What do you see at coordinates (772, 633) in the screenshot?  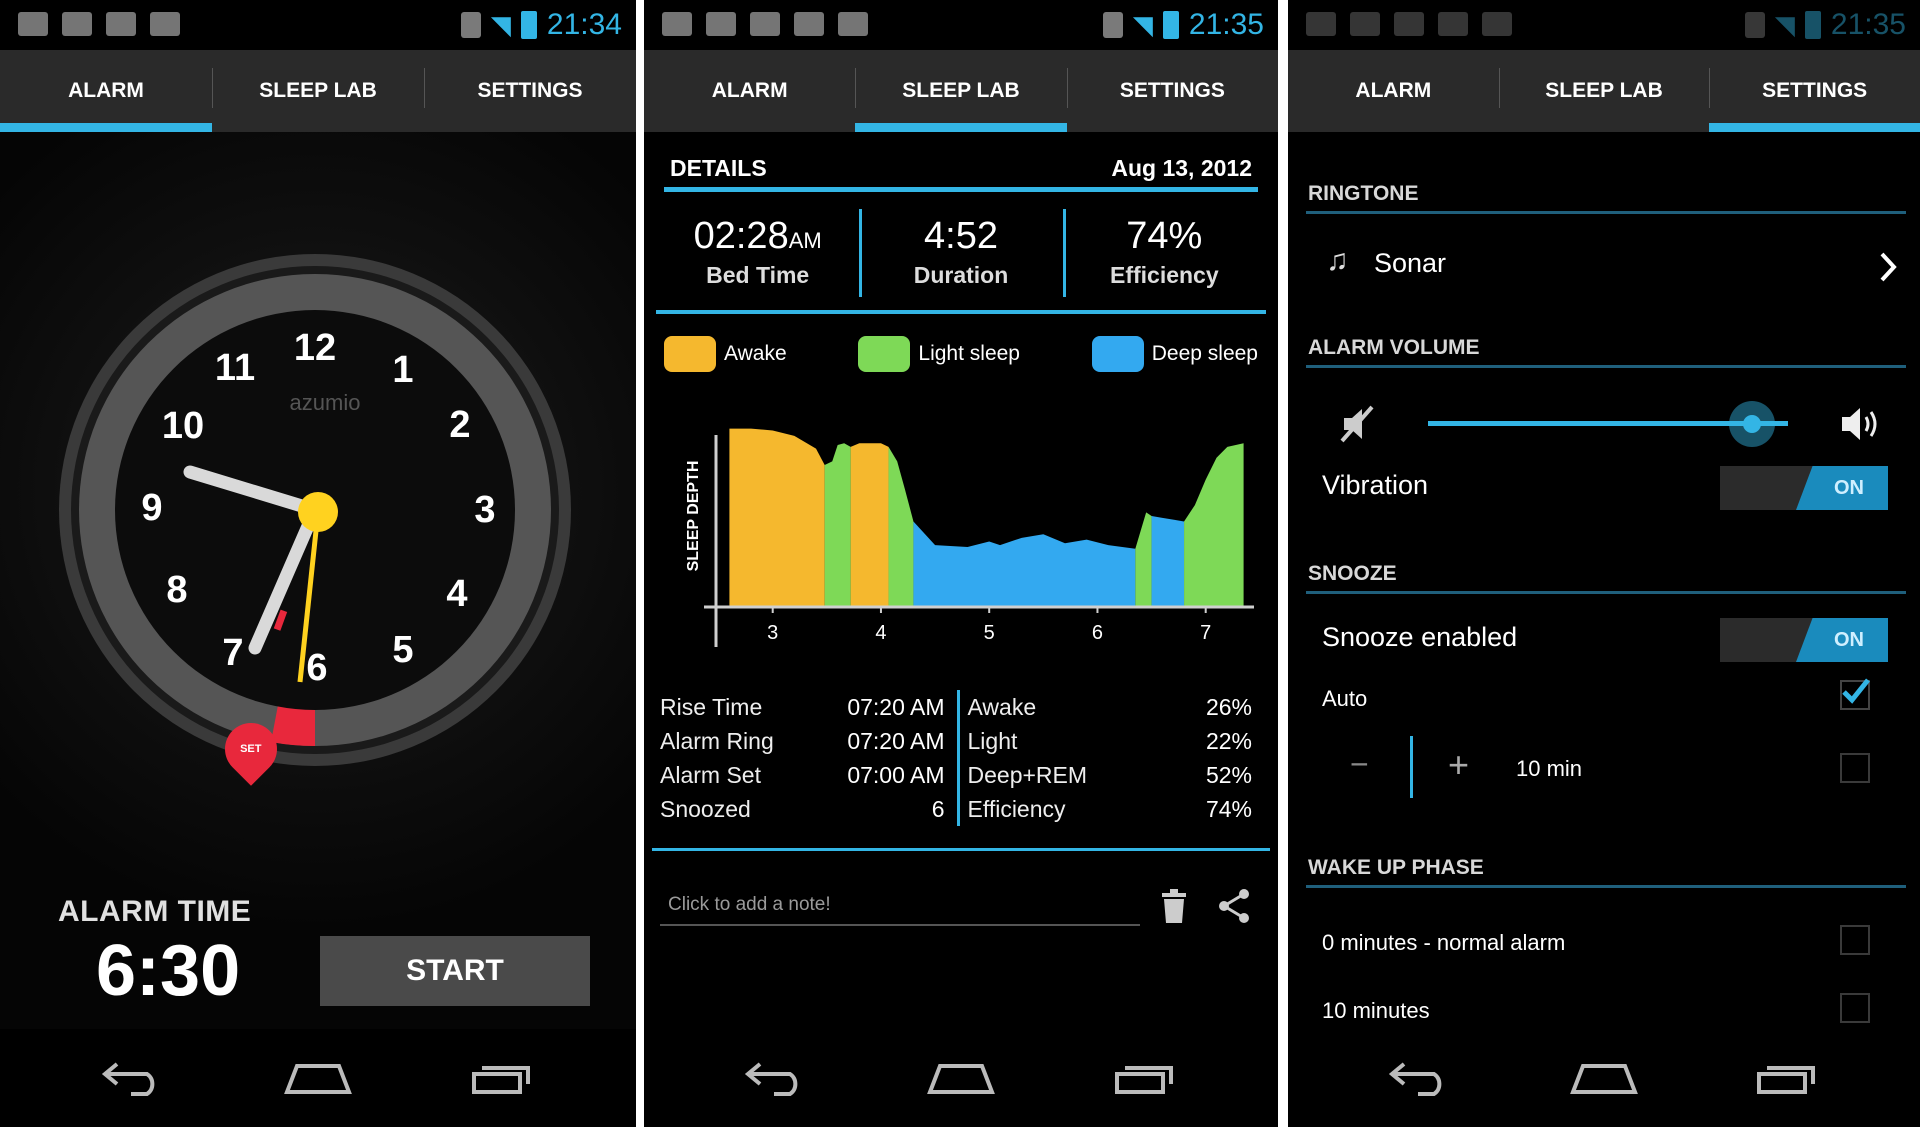 I see `x-tick-label: 3` at bounding box center [772, 633].